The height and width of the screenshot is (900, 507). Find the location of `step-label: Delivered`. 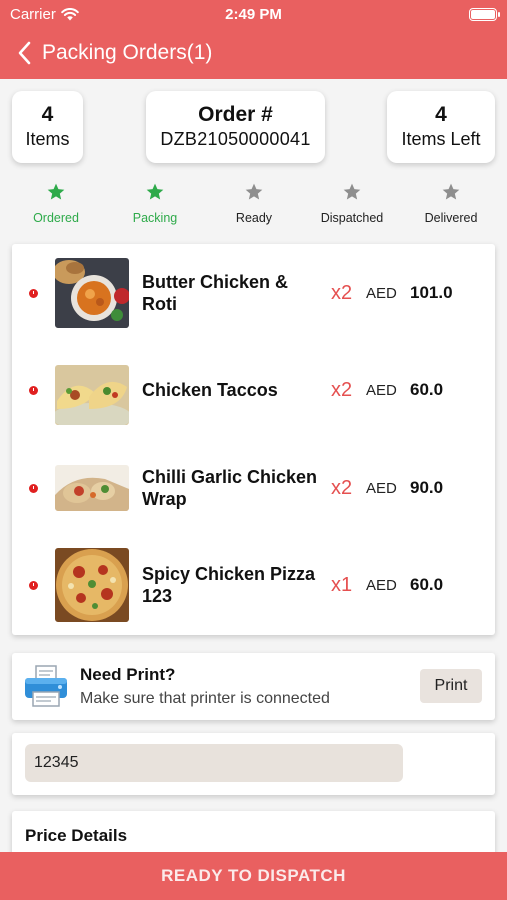

step-label: Delivered is located at coordinates (451, 218).